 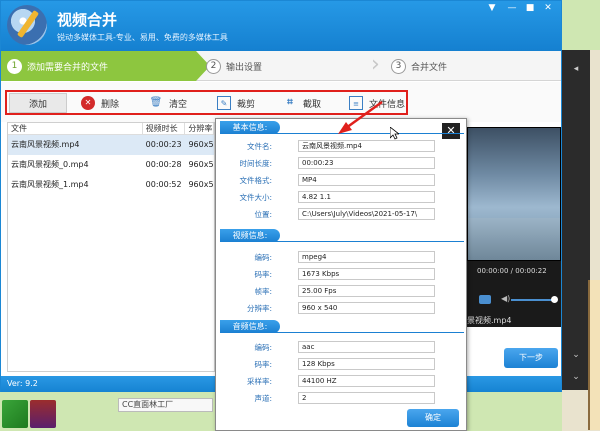 I want to click on background-arrow-icon: ◂, so click(x=576, y=69).